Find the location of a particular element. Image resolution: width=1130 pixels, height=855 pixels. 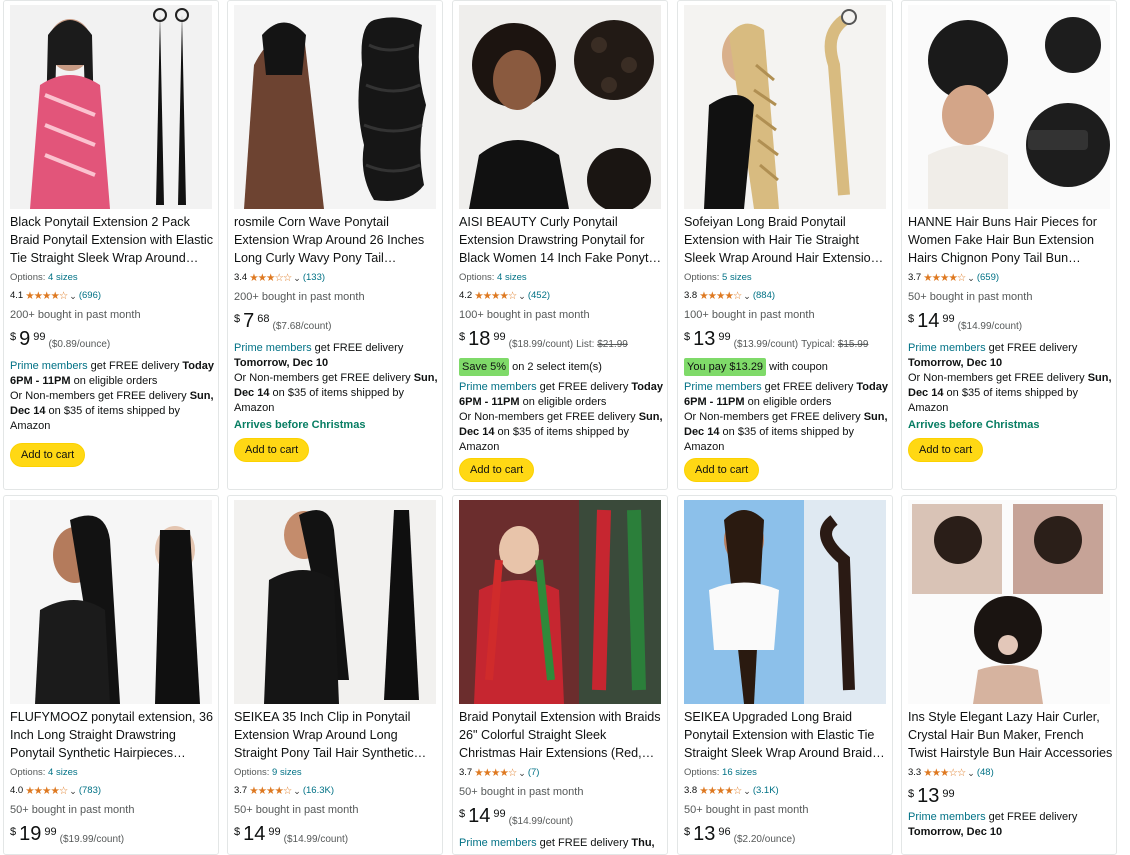

rating: 3.3 ★★★☆☆ ⌄ (48) is located at coordinates (1011, 773).